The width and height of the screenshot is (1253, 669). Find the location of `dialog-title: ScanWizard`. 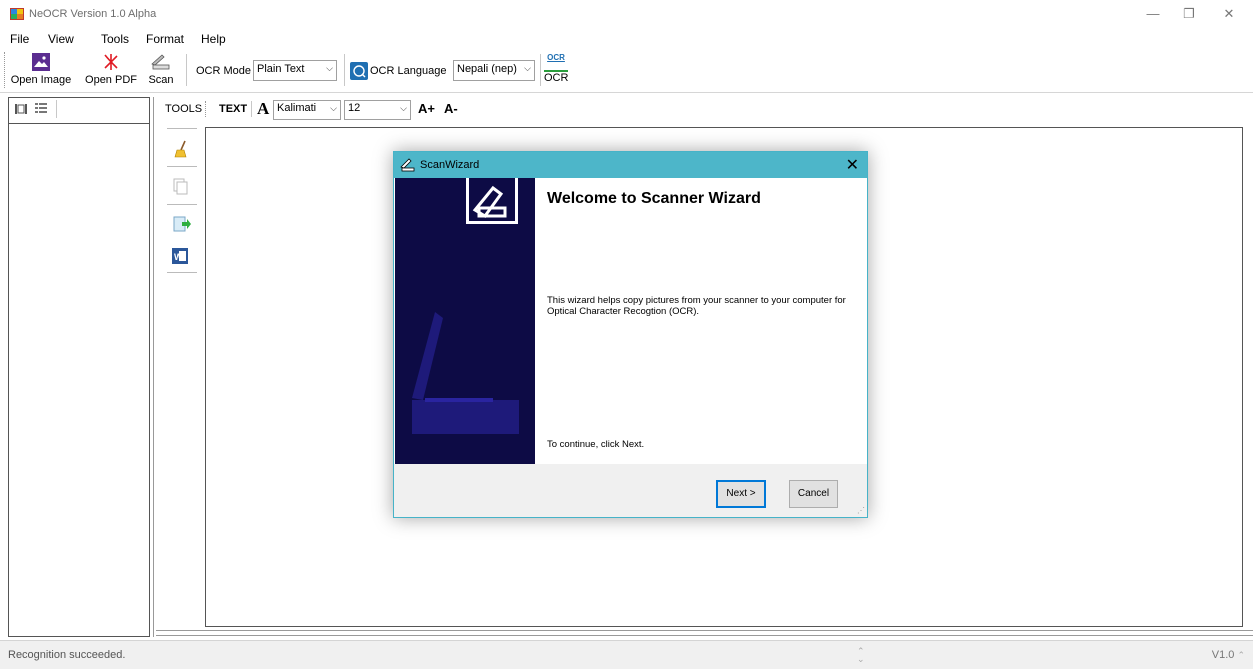

dialog-title: ScanWizard is located at coordinates (450, 165).